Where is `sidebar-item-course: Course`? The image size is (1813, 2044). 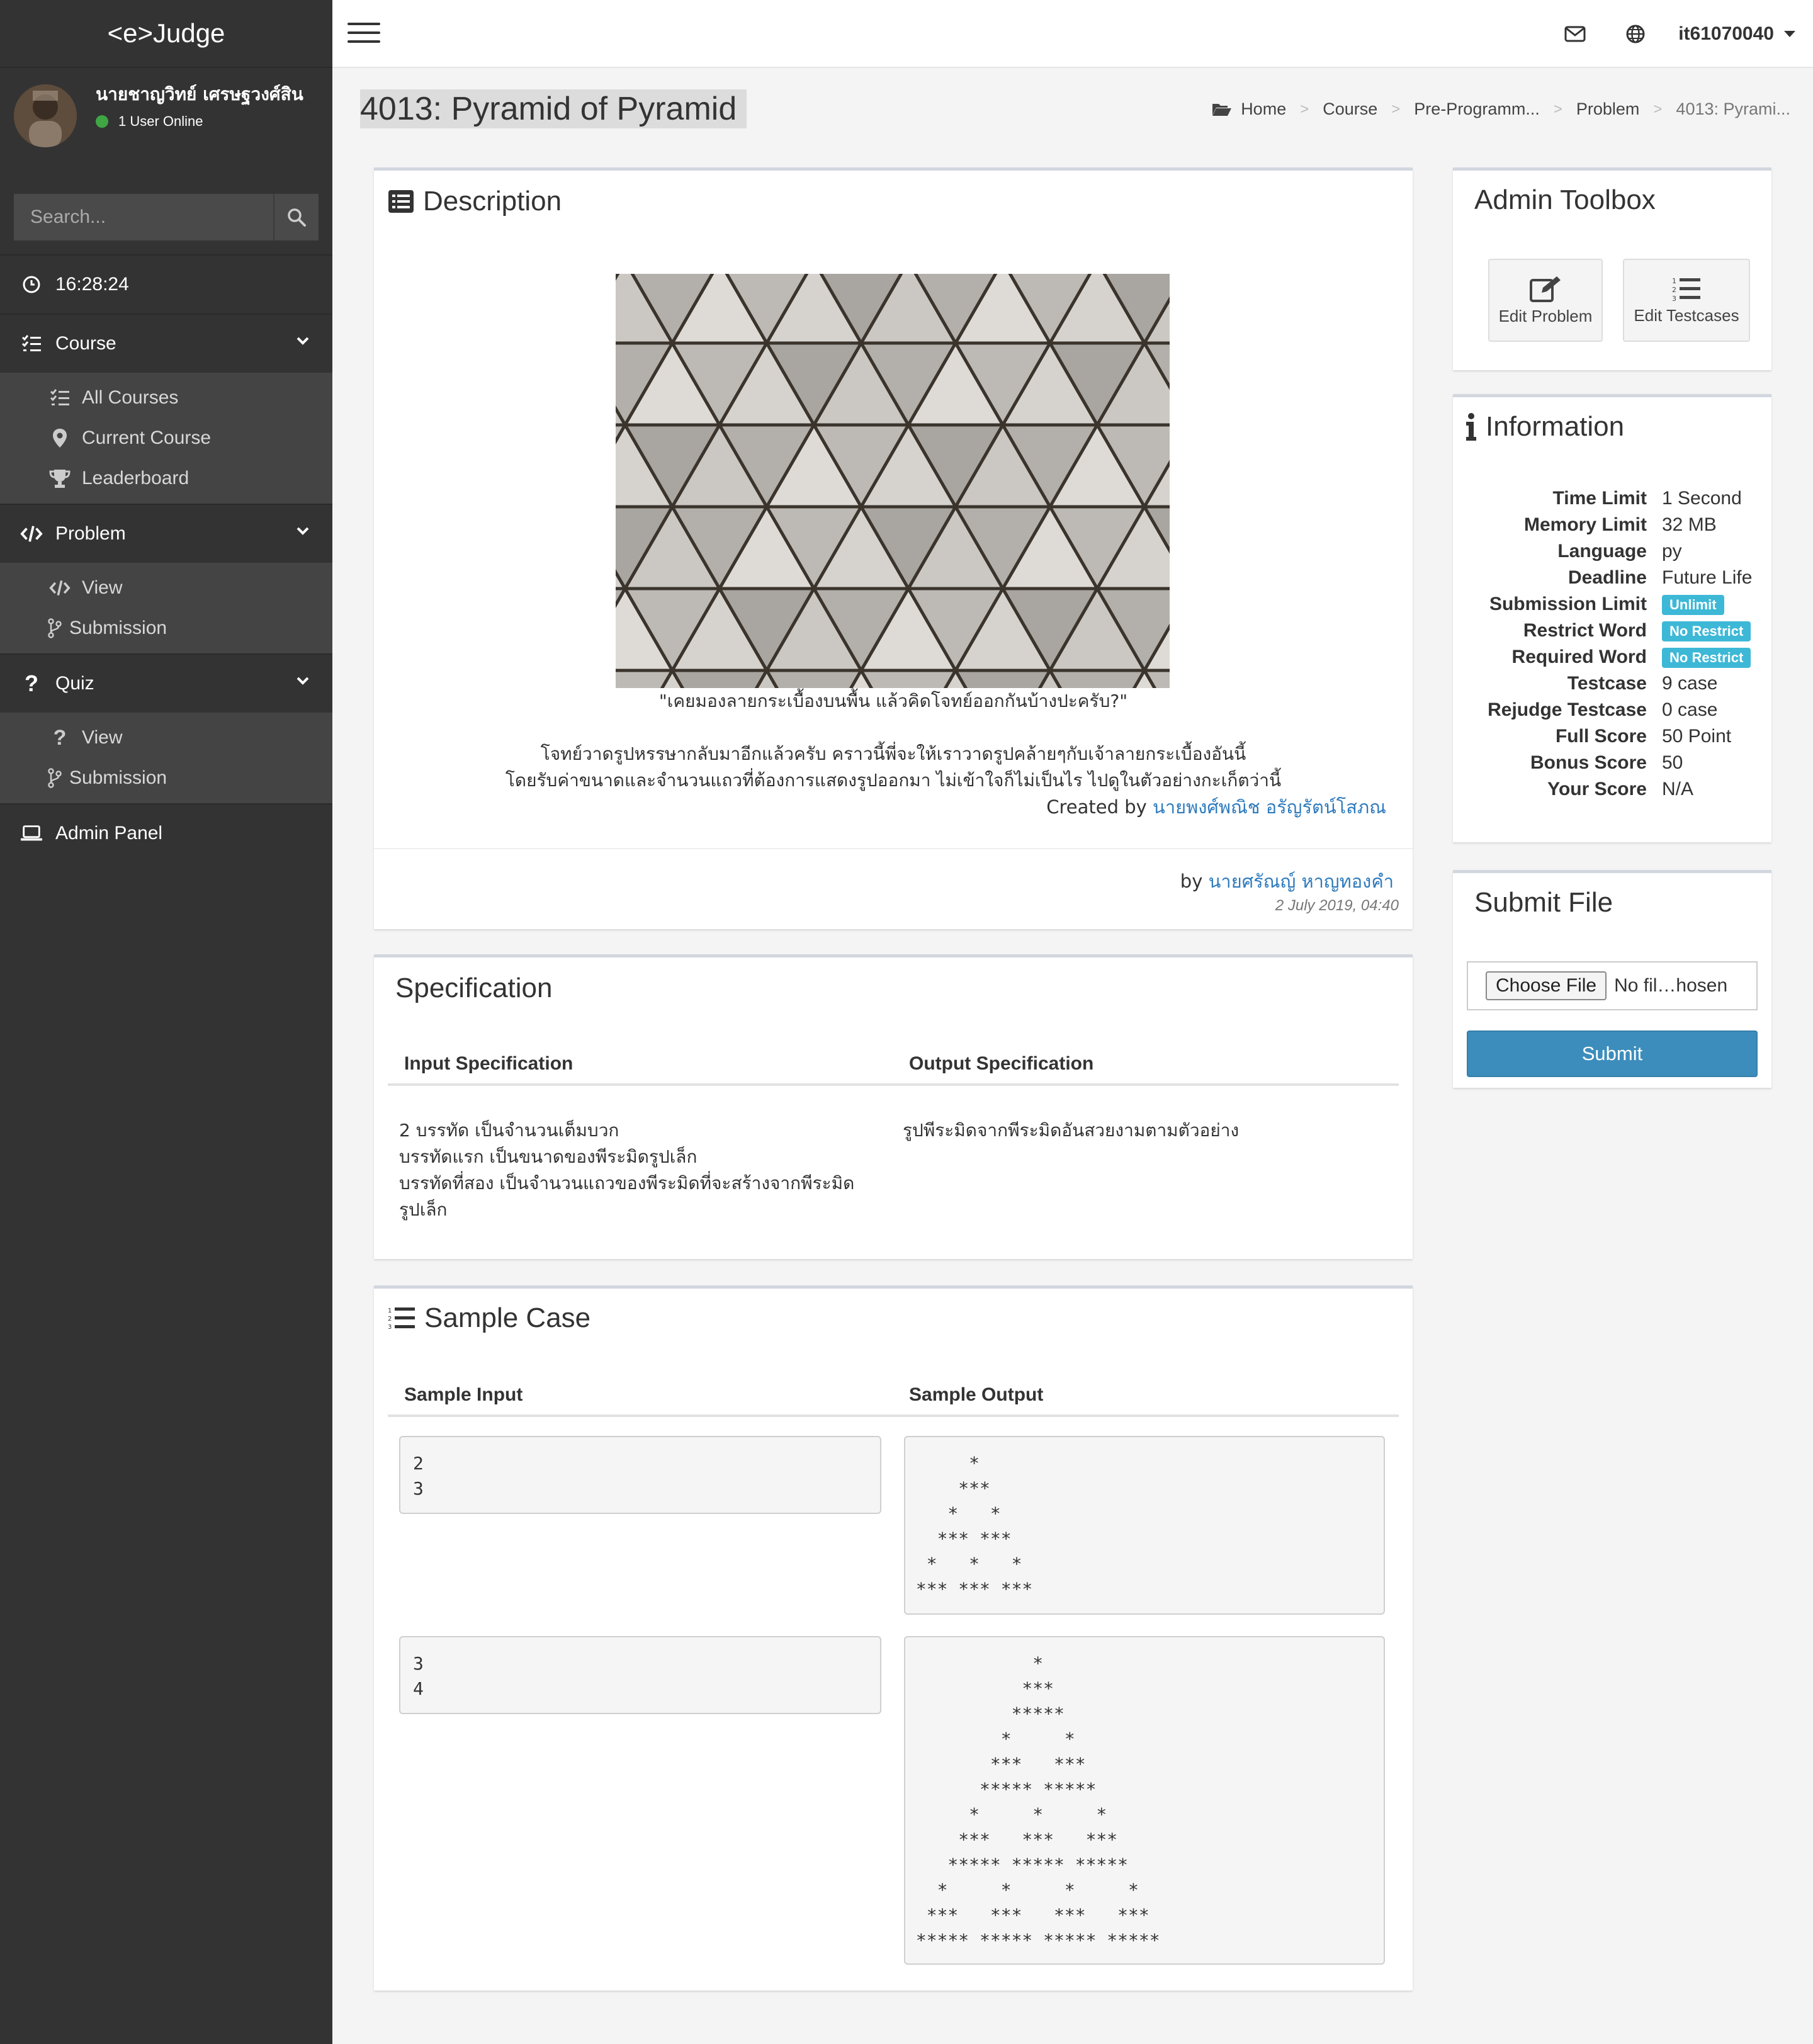 sidebar-item-course: Course is located at coordinates (166, 344).